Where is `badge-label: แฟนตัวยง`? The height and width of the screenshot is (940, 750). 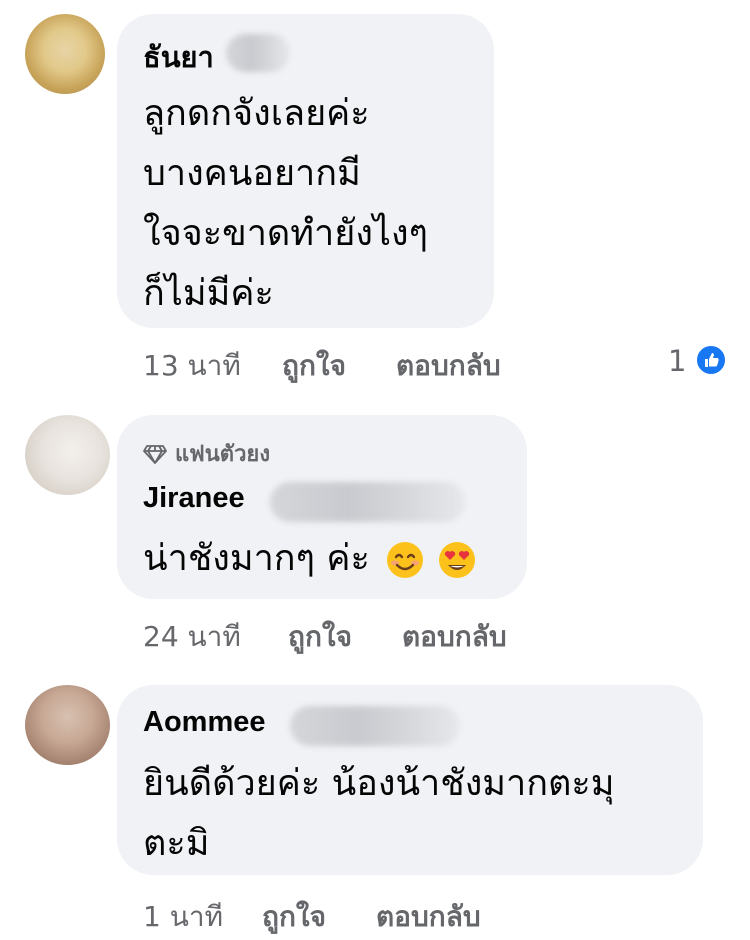 badge-label: แฟนตัวยง is located at coordinates (223, 454).